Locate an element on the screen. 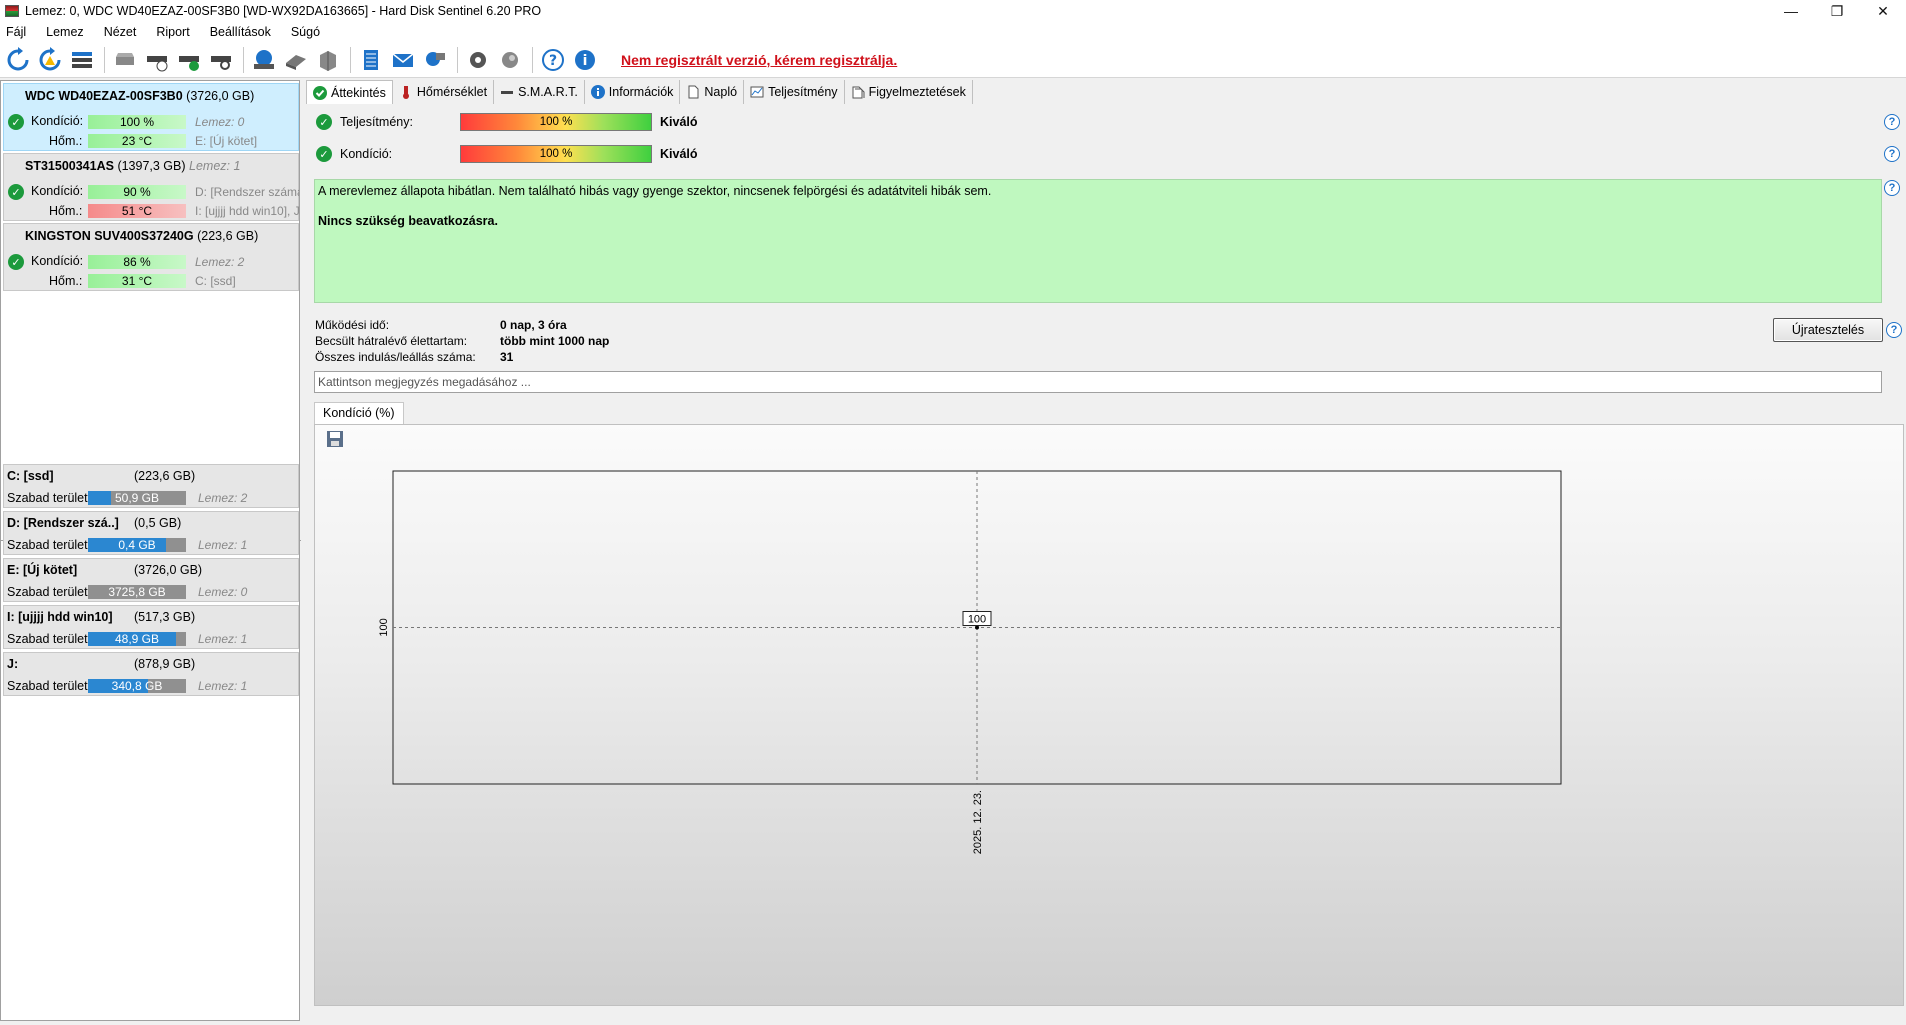 This screenshot has height=1025, width=1906. temp-label: Hőm.: is located at coordinates (66, 211).